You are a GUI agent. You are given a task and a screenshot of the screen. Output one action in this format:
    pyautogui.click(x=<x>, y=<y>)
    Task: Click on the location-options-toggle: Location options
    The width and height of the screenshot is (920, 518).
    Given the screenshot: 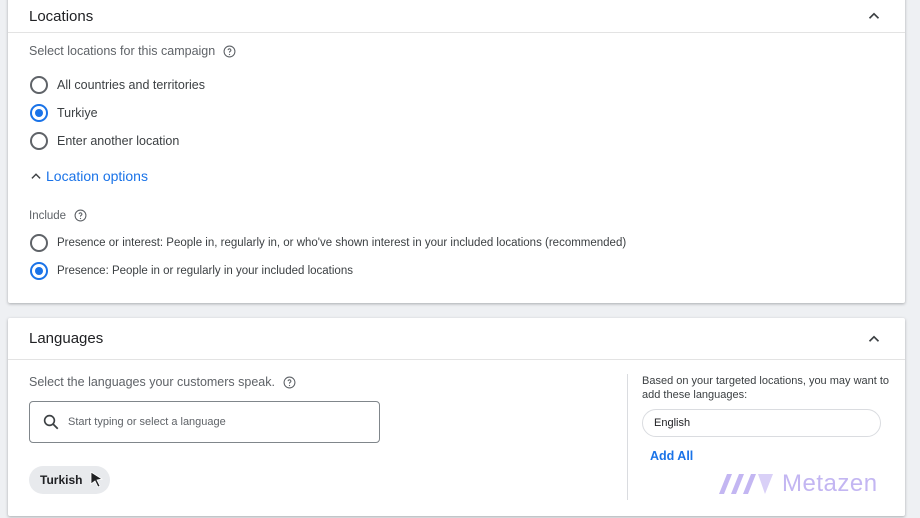 What is the action you would take?
    pyautogui.click(x=88, y=176)
    